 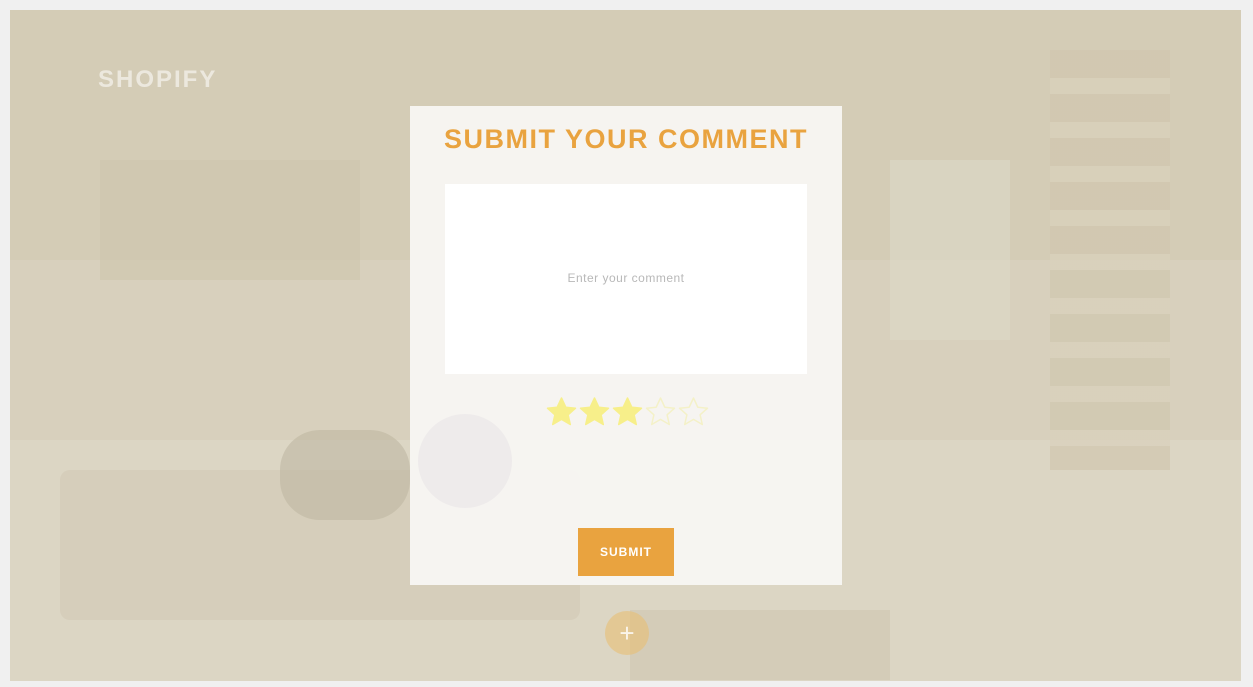 What do you see at coordinates (626, 552) in the screenshot?
I see `submit-button: SUBMIT` at bounding box center [626, 552].